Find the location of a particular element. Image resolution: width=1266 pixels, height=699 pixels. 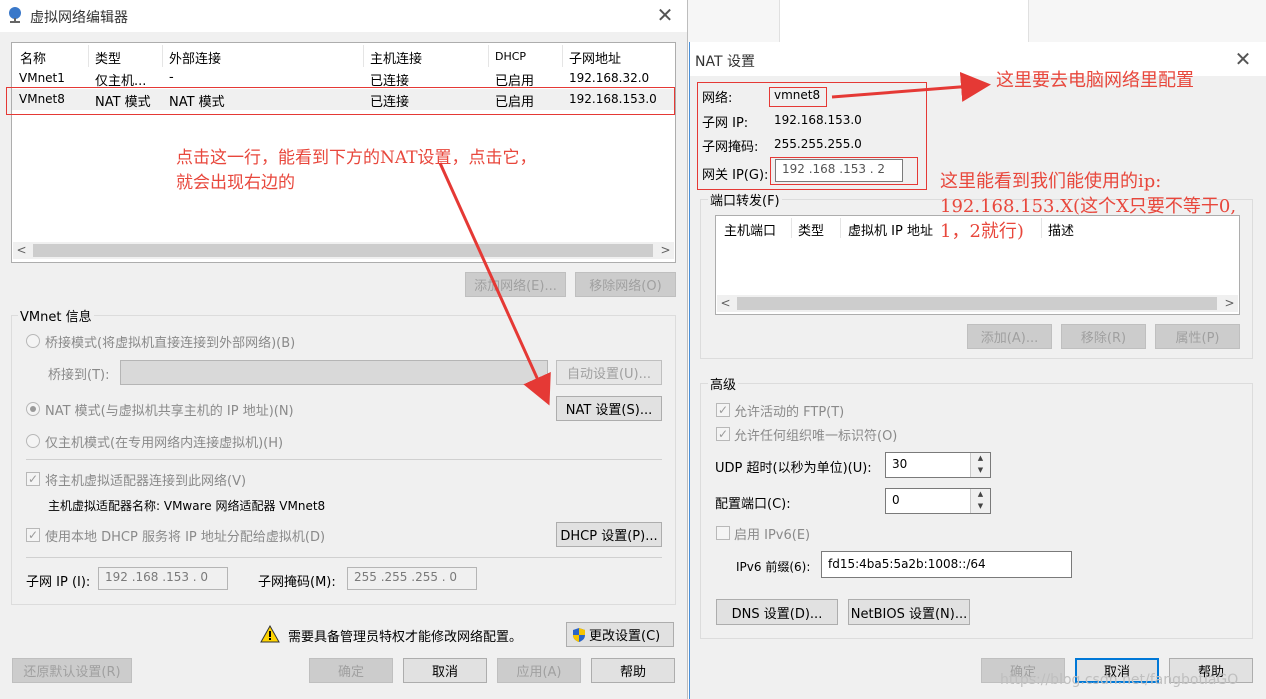

use-dhcp-label: 使用本地 DHCP 服务将 IP 地址分配给虚拟机(D) is located at coordinates (185, 535).